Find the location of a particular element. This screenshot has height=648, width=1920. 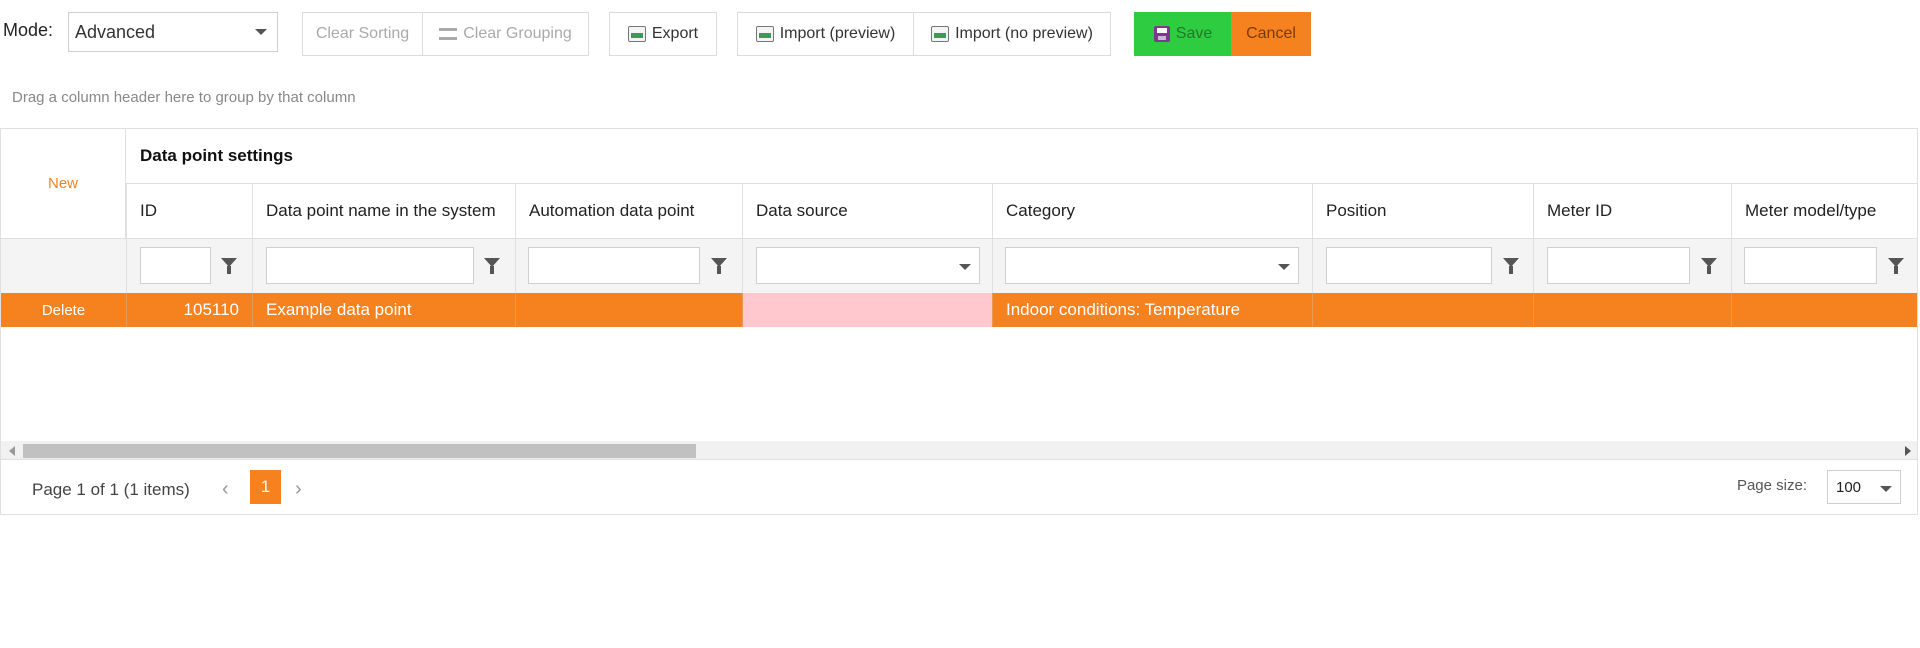

filter-input-meter-model is located at coordinates (1810, 265).